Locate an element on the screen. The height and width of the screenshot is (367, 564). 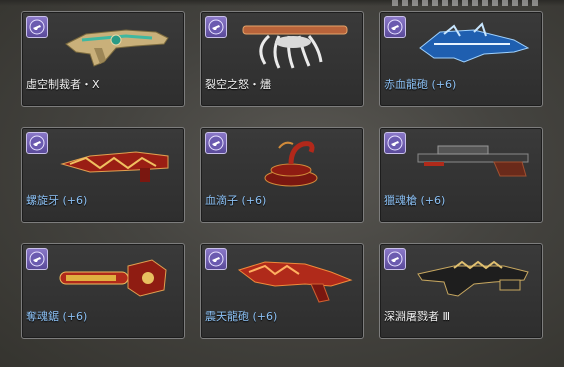
weapon-card: 螺旋牙 (+6) is located at coordinates (103, 175).